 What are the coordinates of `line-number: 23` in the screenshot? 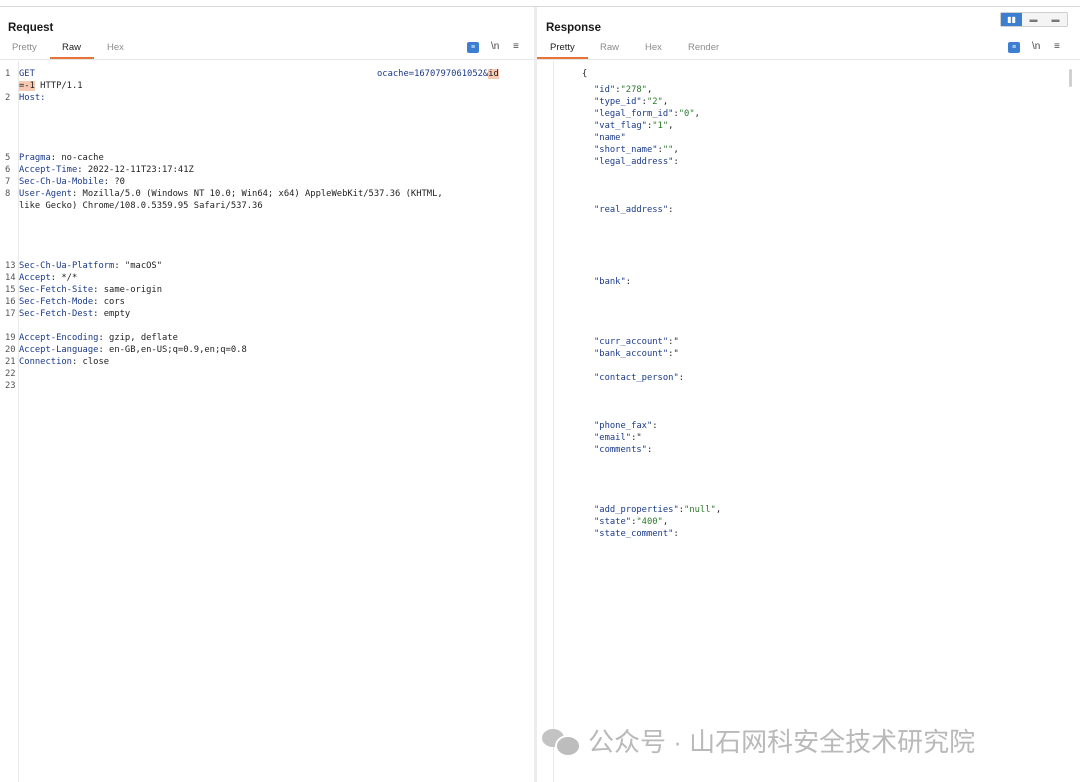 It's located at (10, 386).